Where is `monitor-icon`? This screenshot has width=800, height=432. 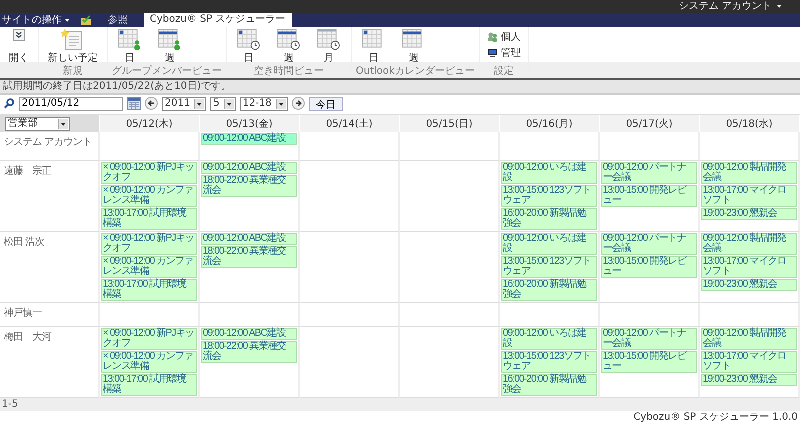 monitor-icon is located at coordinates (492, 53).